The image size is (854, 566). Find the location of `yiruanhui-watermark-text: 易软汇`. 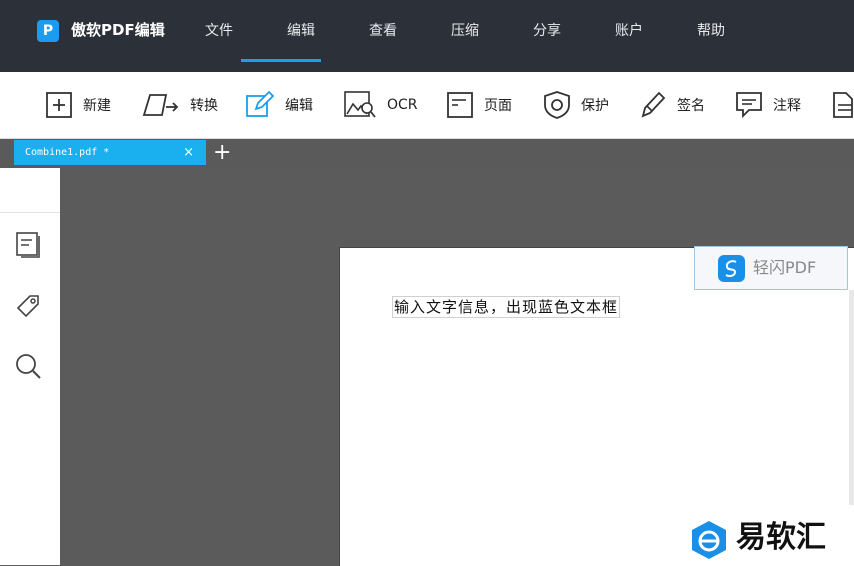

yiruanhui-watermark-text: 易软汇 is located at coordinates (781, 537).